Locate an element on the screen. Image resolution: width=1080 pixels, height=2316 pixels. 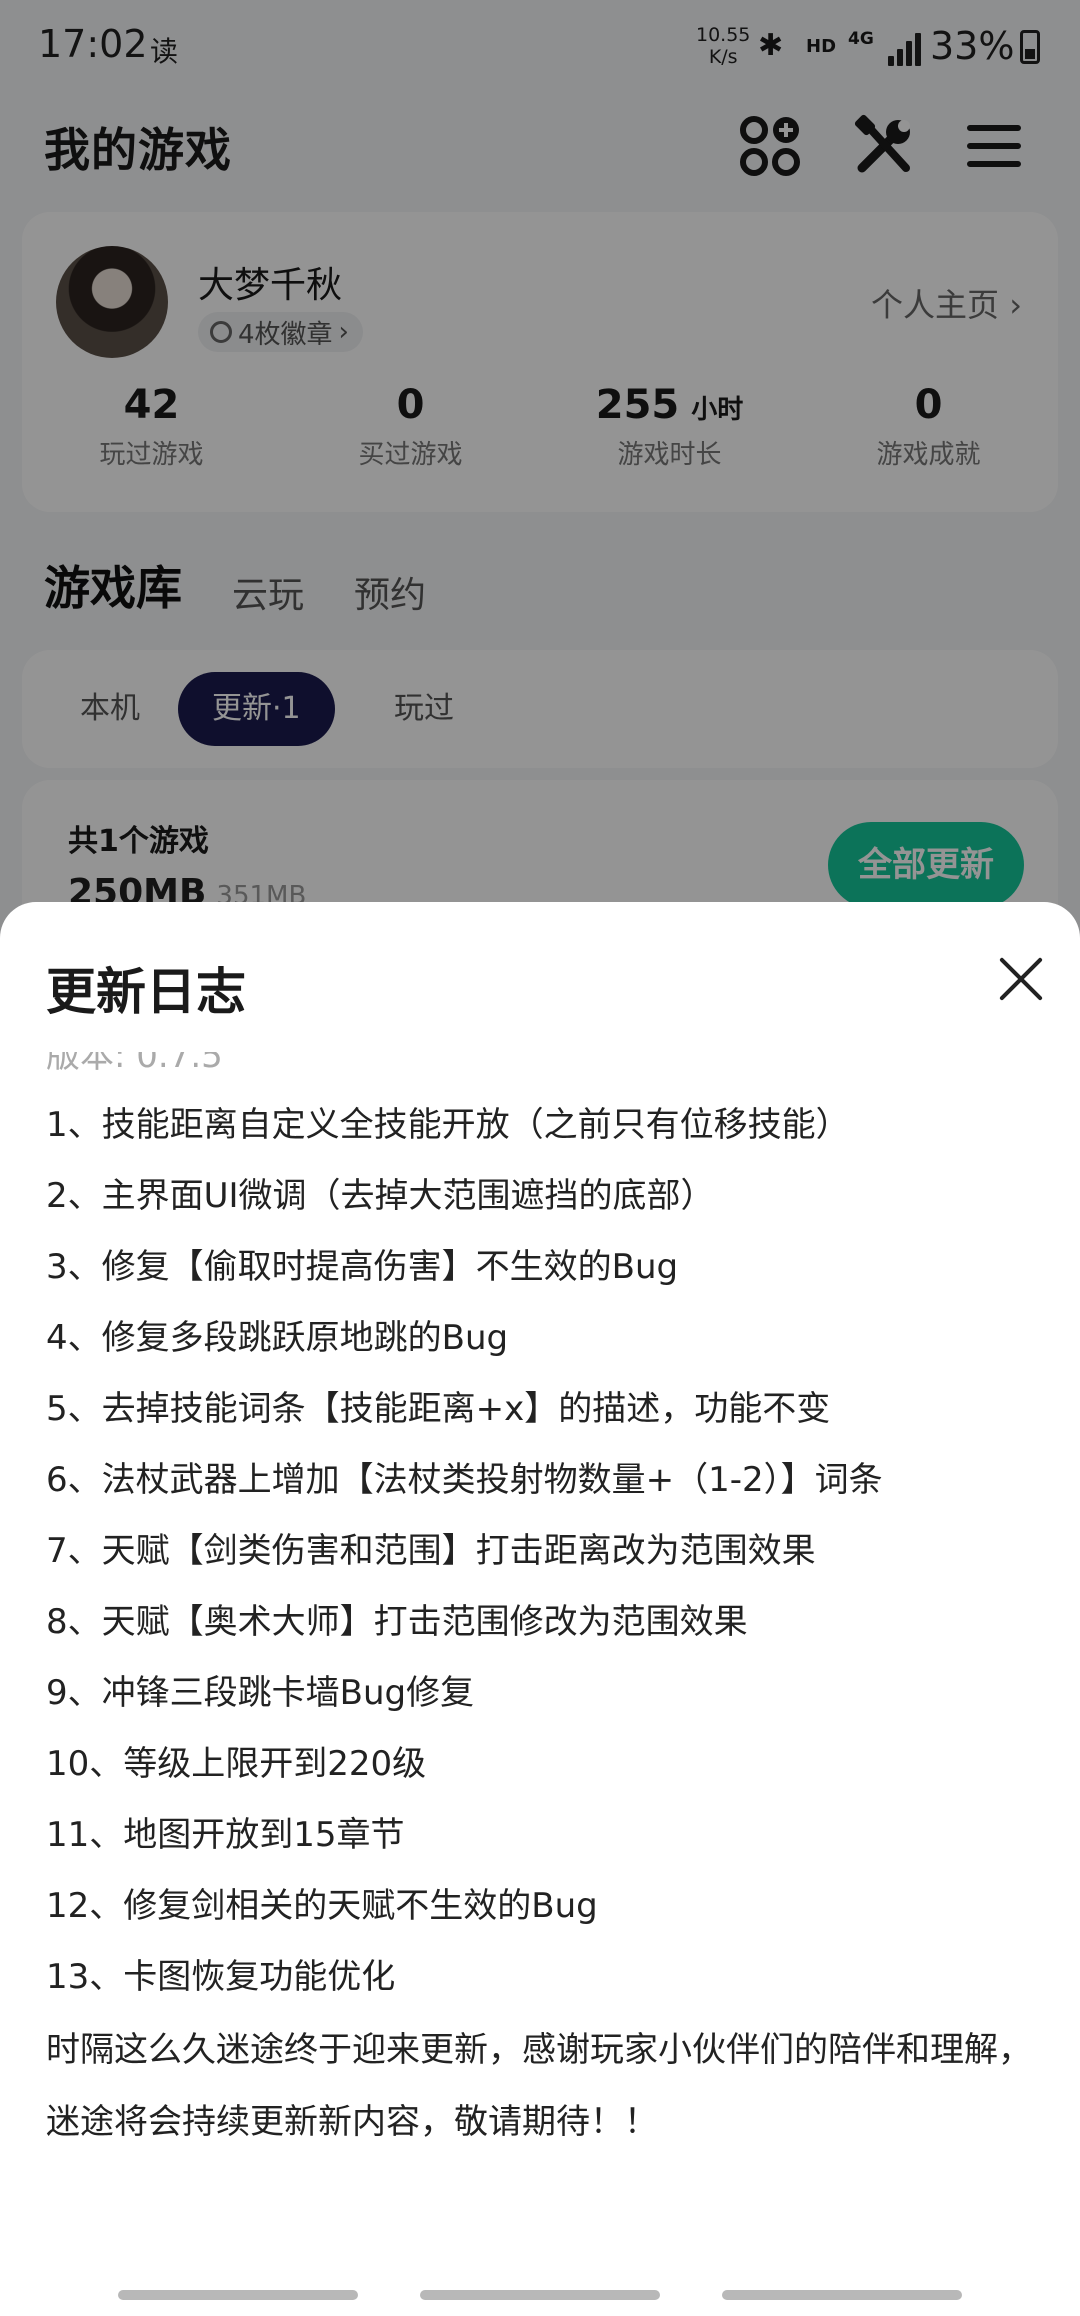
close-icon is located at coordinates (1021, 979).